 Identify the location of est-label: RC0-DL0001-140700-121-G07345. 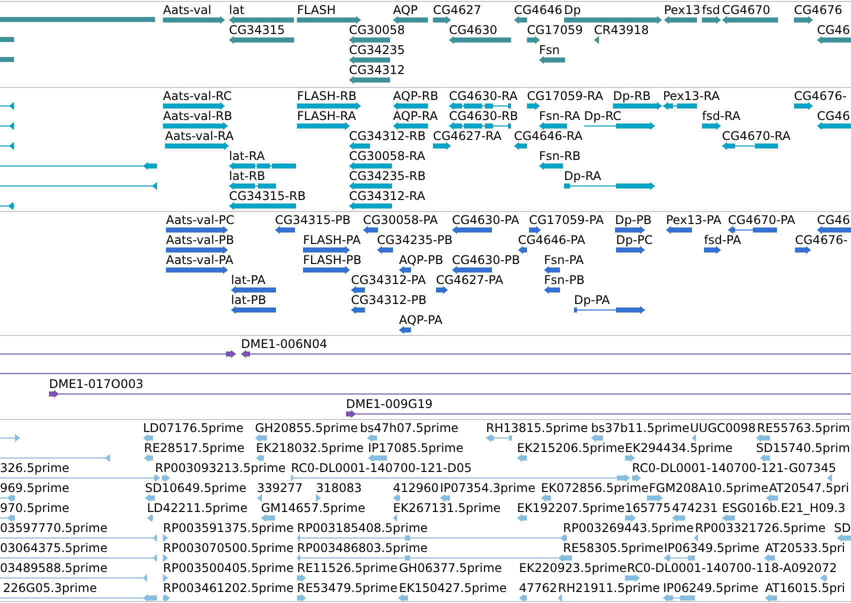
(734, 468).